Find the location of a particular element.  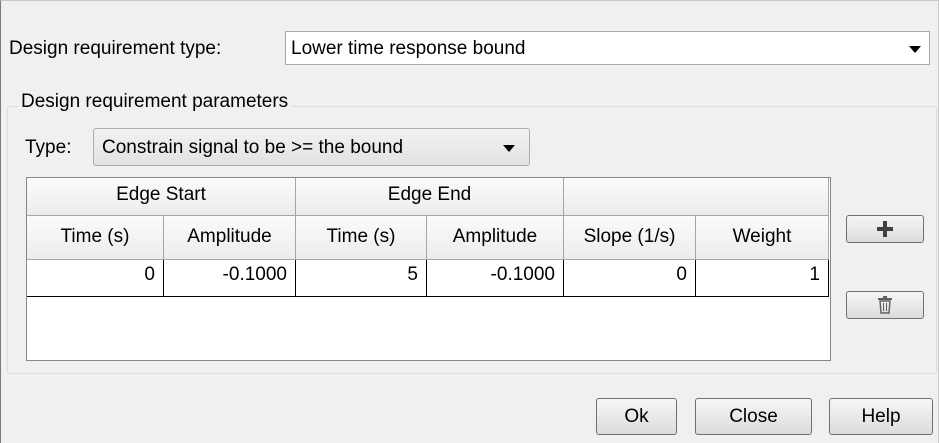

type-label: Type: is located at coordinates (48, 147).